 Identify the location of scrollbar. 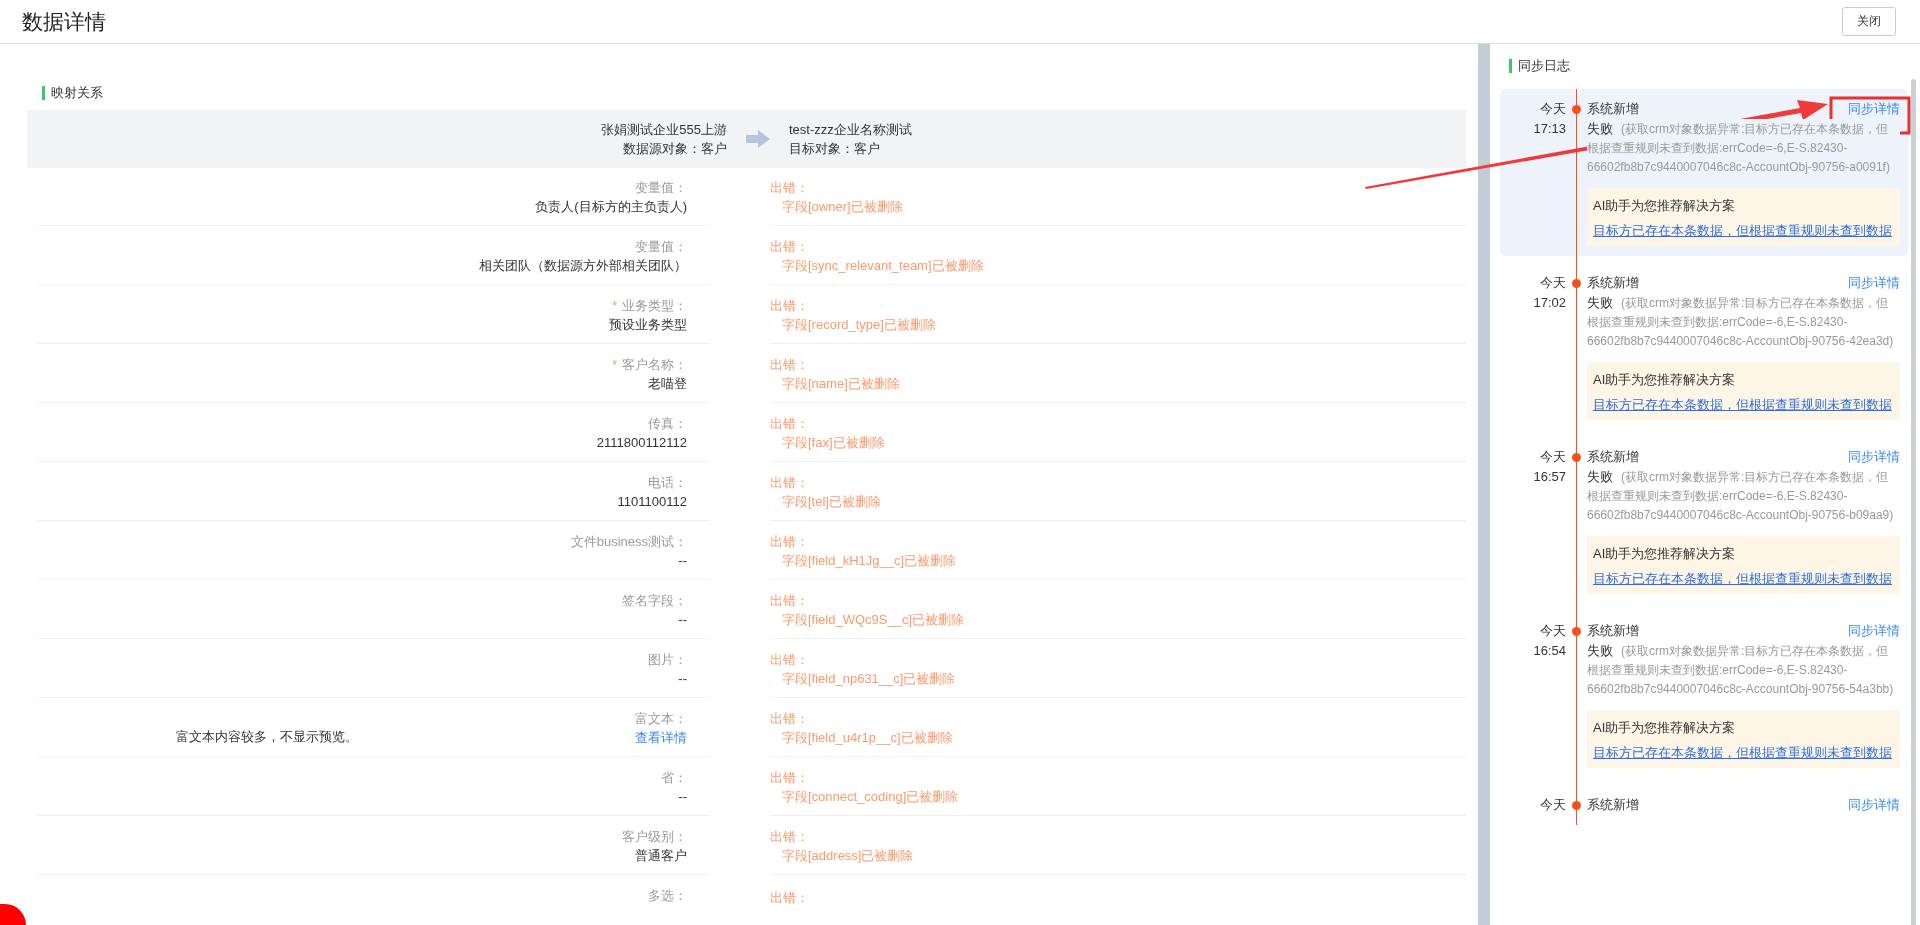
(1913, 502).